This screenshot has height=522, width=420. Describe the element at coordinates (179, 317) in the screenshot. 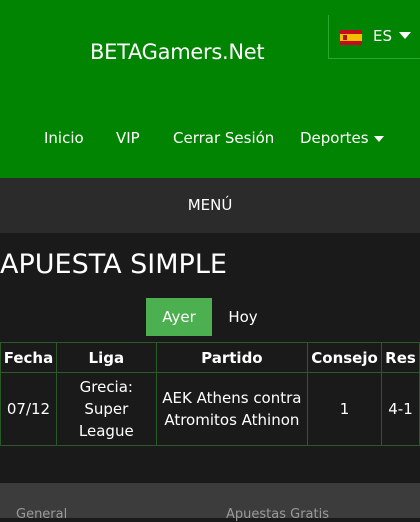

I see `tab-ayer: Ayer` at that location.